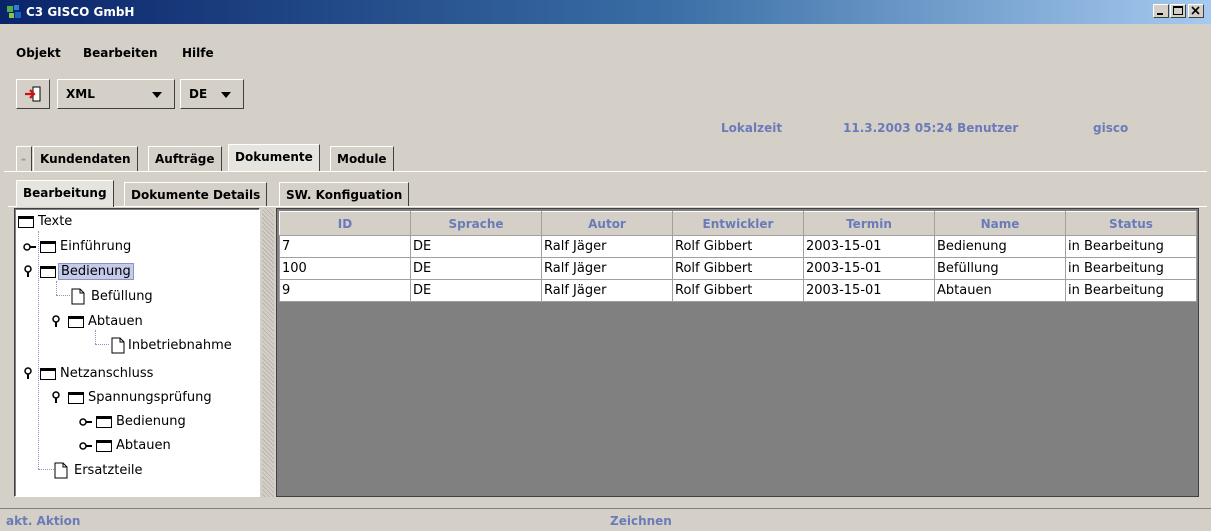 Image resolution: width=1211 pixels, height=531 pixels. I want to click on tab-panel-border, so click(605, 171).